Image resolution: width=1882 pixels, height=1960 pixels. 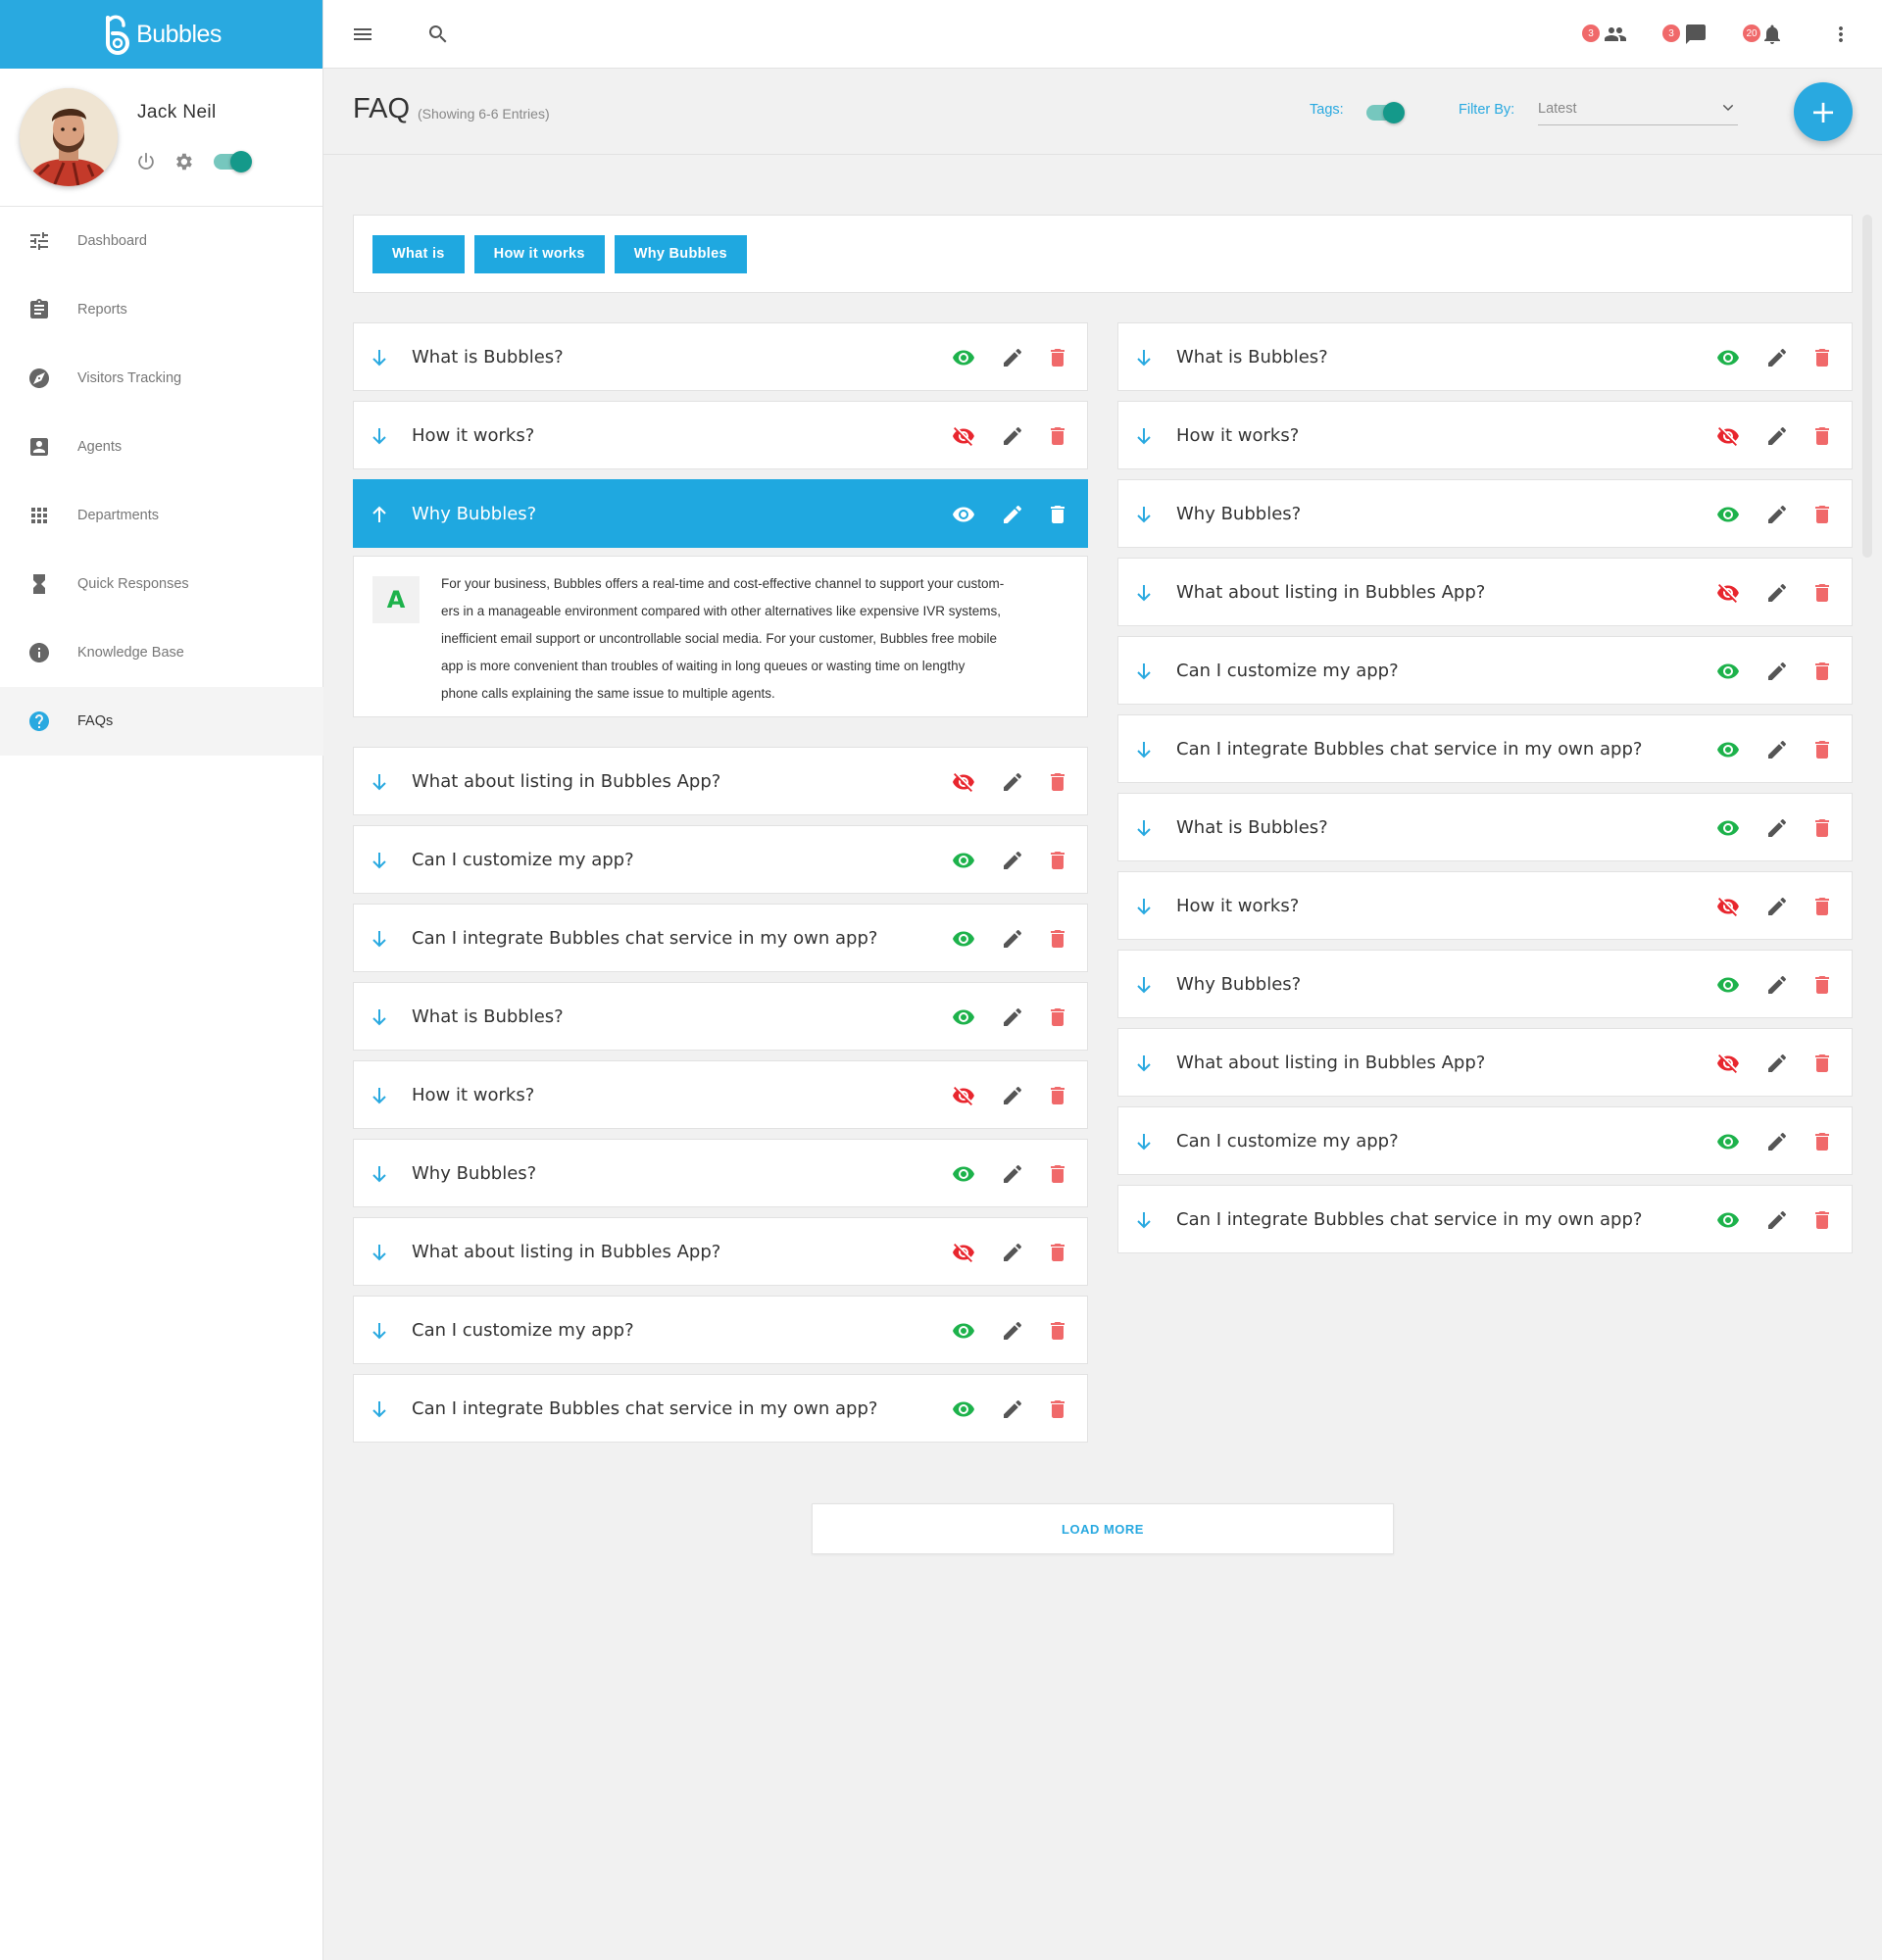 What do you see at coordinates (162, 309) in the screenshot?
I see `sidebar-item-reports: Reports` at bounding box center [162, 309].